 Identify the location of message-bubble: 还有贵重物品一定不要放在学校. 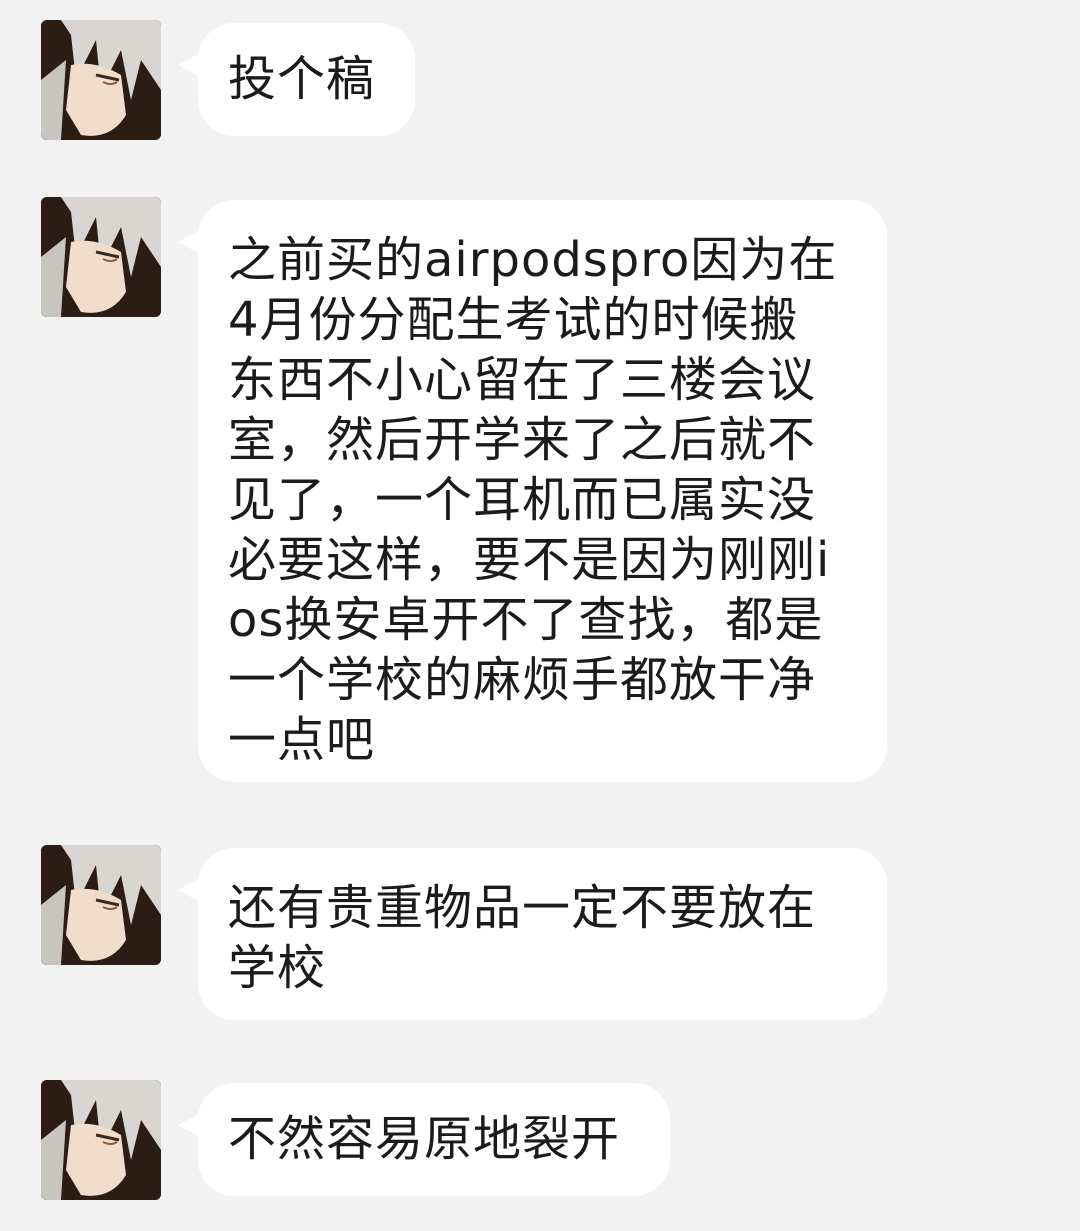
(532, 934).